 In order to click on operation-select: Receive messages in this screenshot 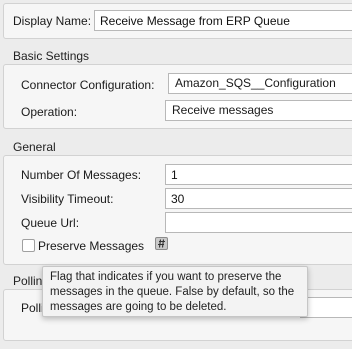, I will do `click(258, 110)`.